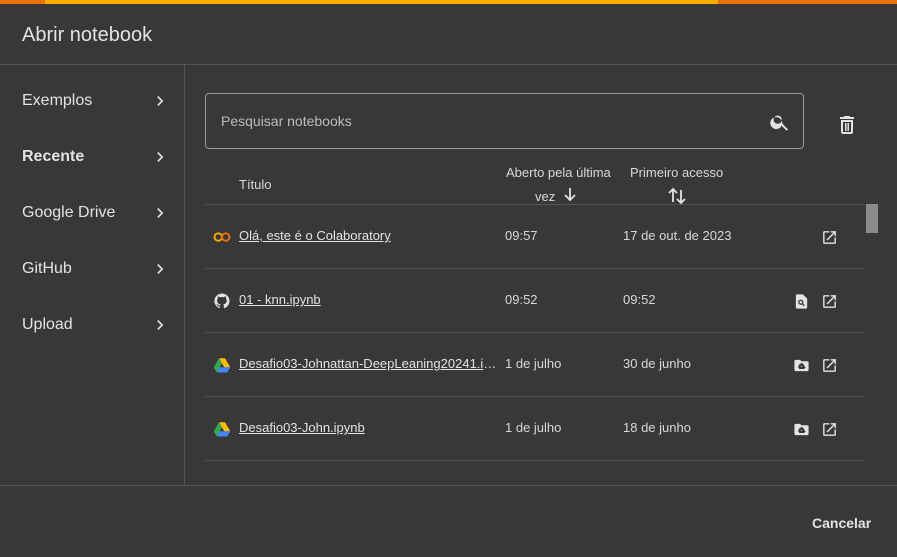  Describe the element at coordinates (286, 121) in the screenshot. I see `search-placeholder: Pesquisar notebooks` at that location.